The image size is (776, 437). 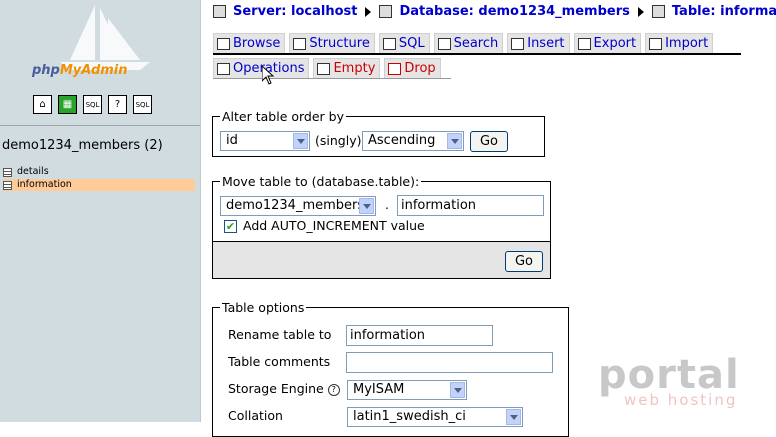 What do you see at coordinates (219, 11) in the screenshot?
I see `server-icon` at bounding box center [219, 11].